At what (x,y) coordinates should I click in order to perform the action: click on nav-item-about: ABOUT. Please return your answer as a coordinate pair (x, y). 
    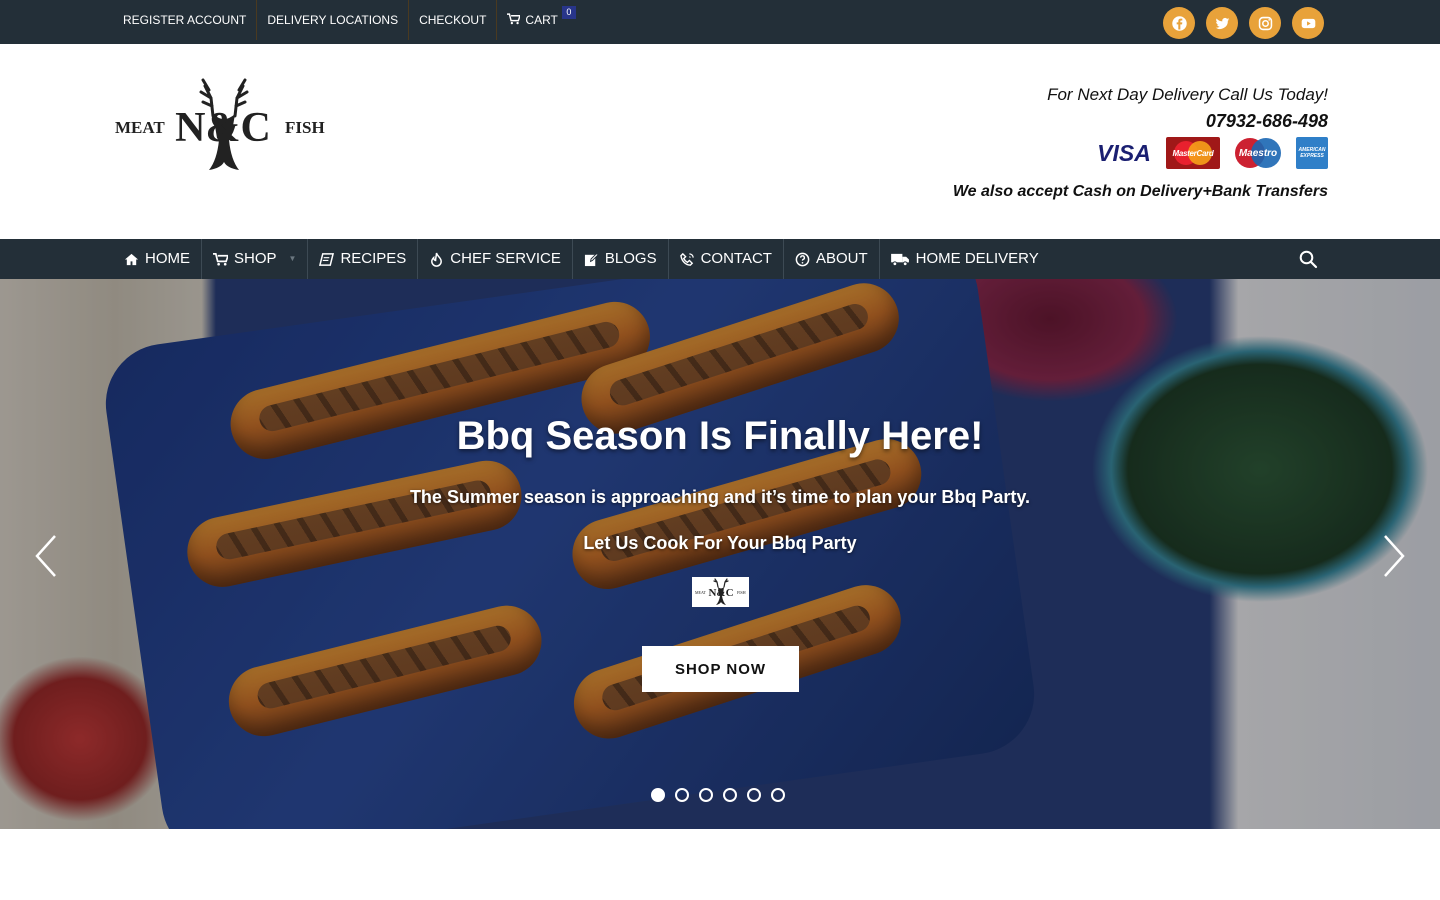
    Looking at the image, I should click on (832, 259).